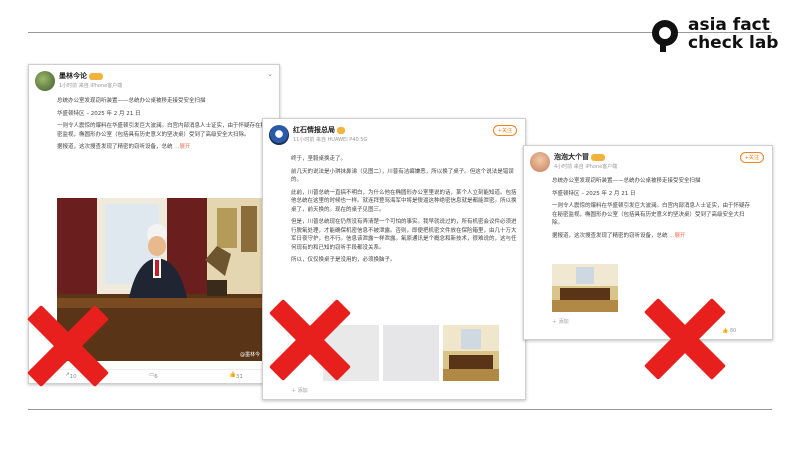  What do you see at coordinates (571, 157) in the screenshot?
I see `username-text: 泡泡大个冒` at bounding box center [571, 157].